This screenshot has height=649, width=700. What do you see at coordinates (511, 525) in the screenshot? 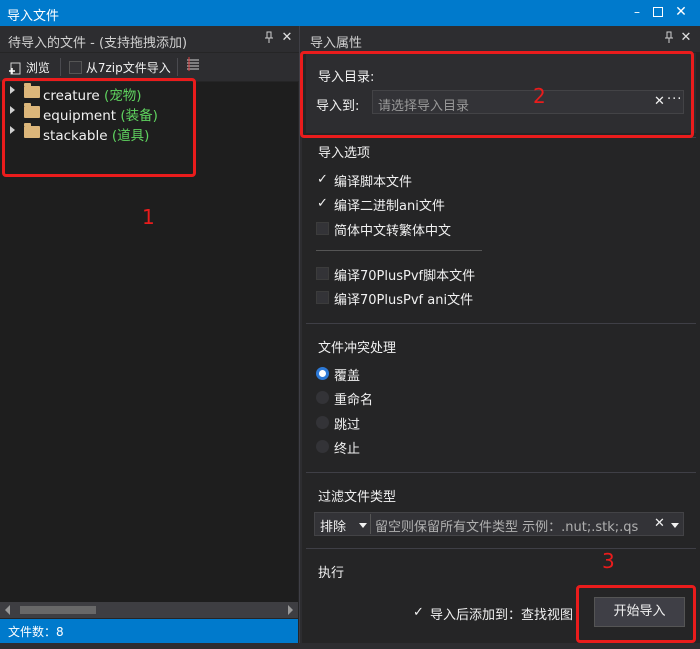
I see `filter-hint: 留空则保留所有文件类型 示例：.nut;.stk;.qs` at bounding box center [511, 525].